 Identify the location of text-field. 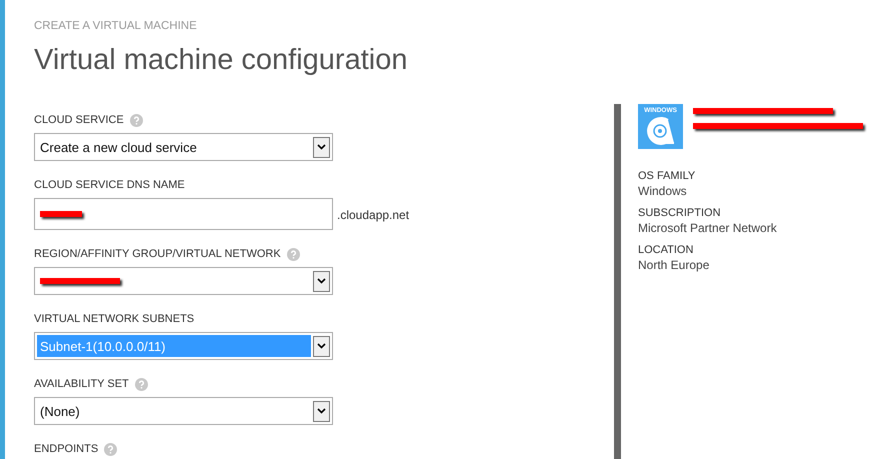
(183, 214).